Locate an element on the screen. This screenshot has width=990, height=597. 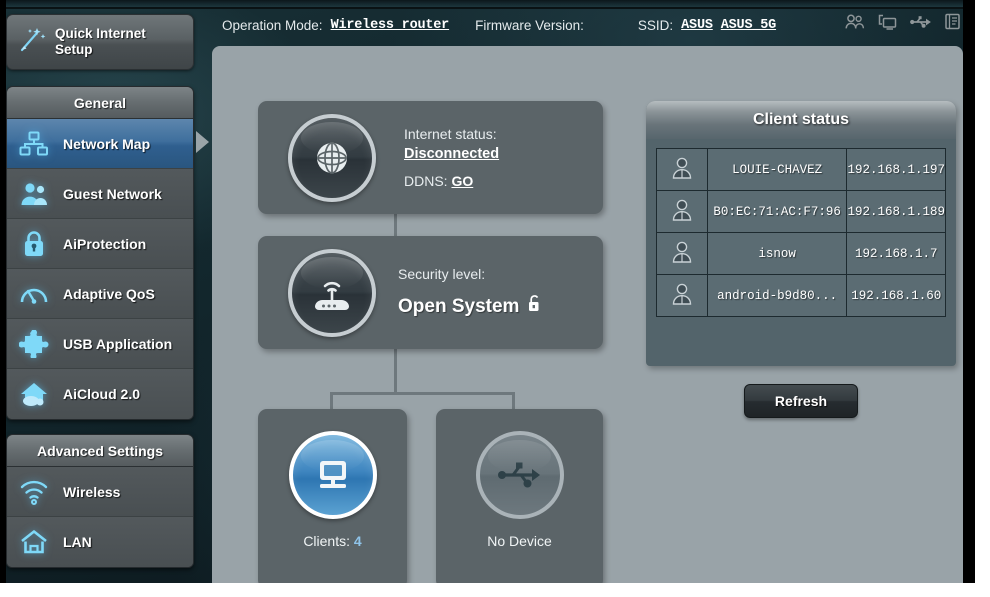
internet-status-text: Internet status: Disconnected DDNS: GO is located at coordinates (451, 157).